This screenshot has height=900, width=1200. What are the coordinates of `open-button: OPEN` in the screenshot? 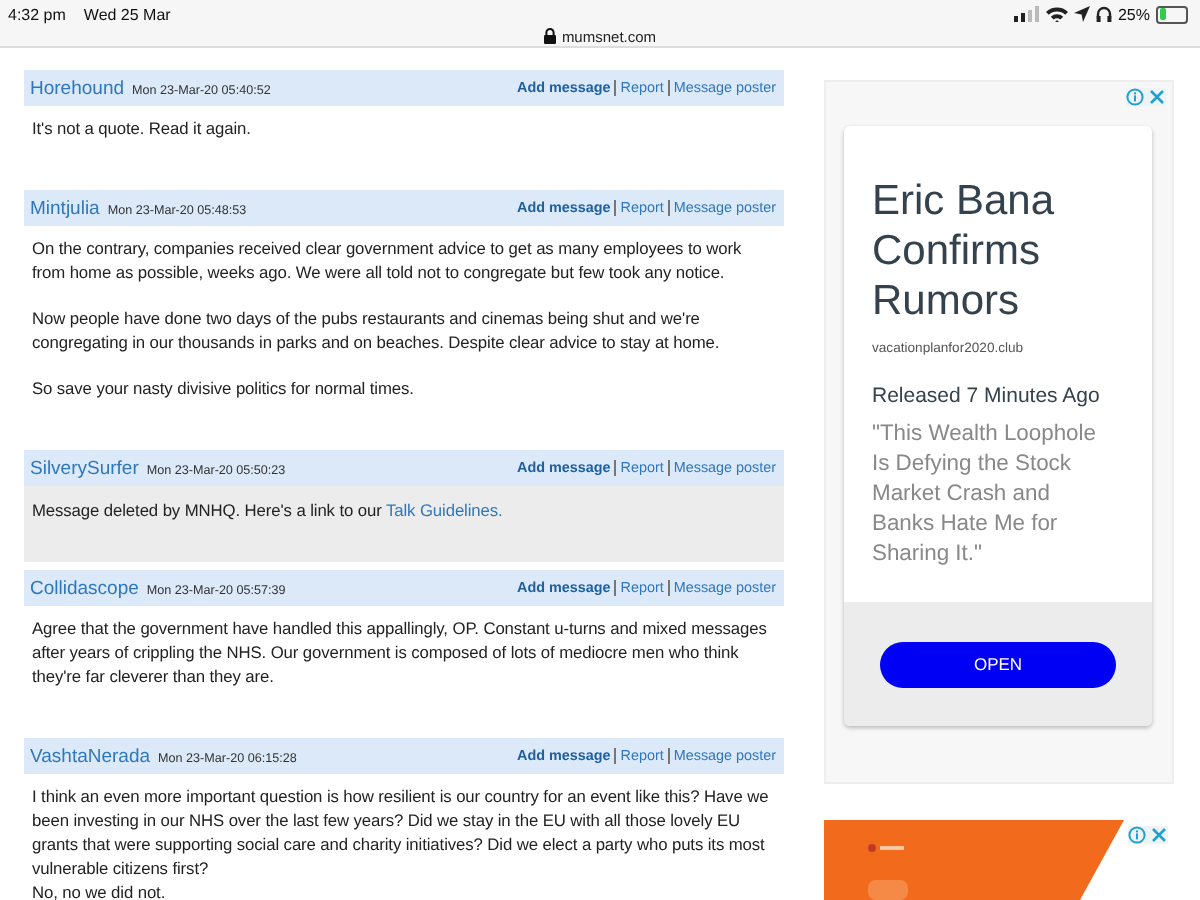 It's located at (998, 664).